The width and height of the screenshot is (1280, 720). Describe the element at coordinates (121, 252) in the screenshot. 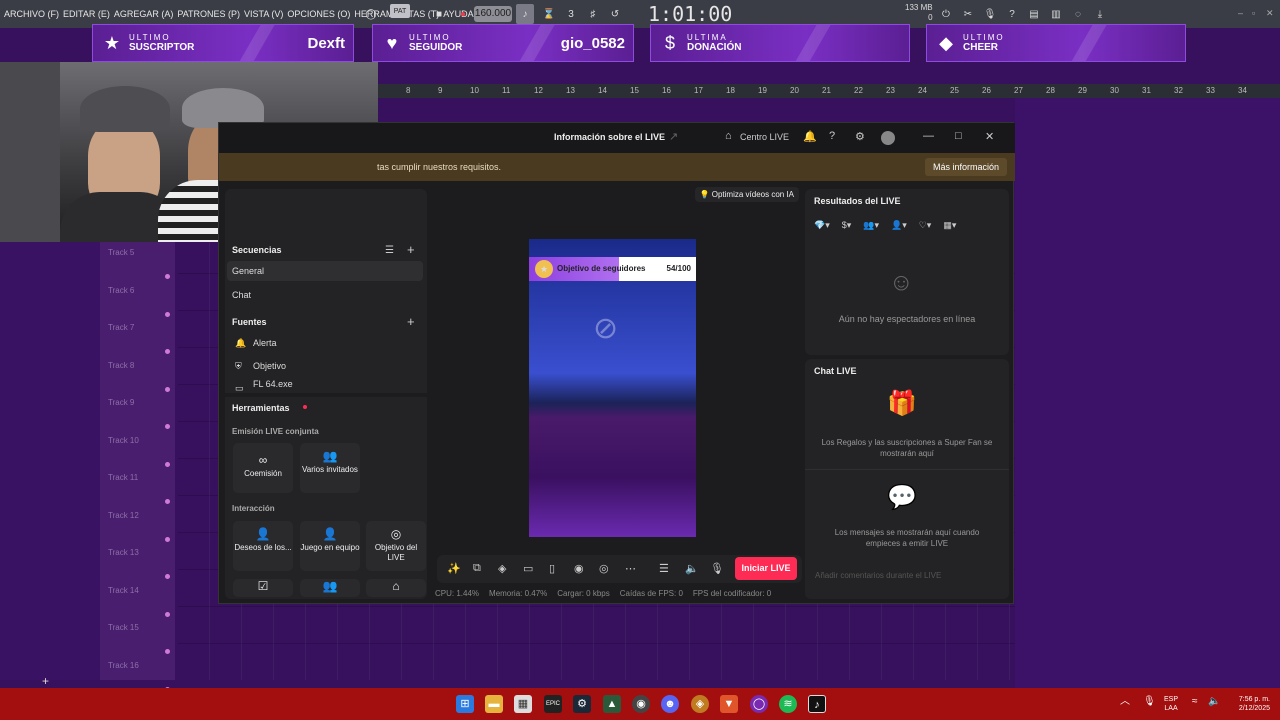

I see `track-label: Track 5` at that location.